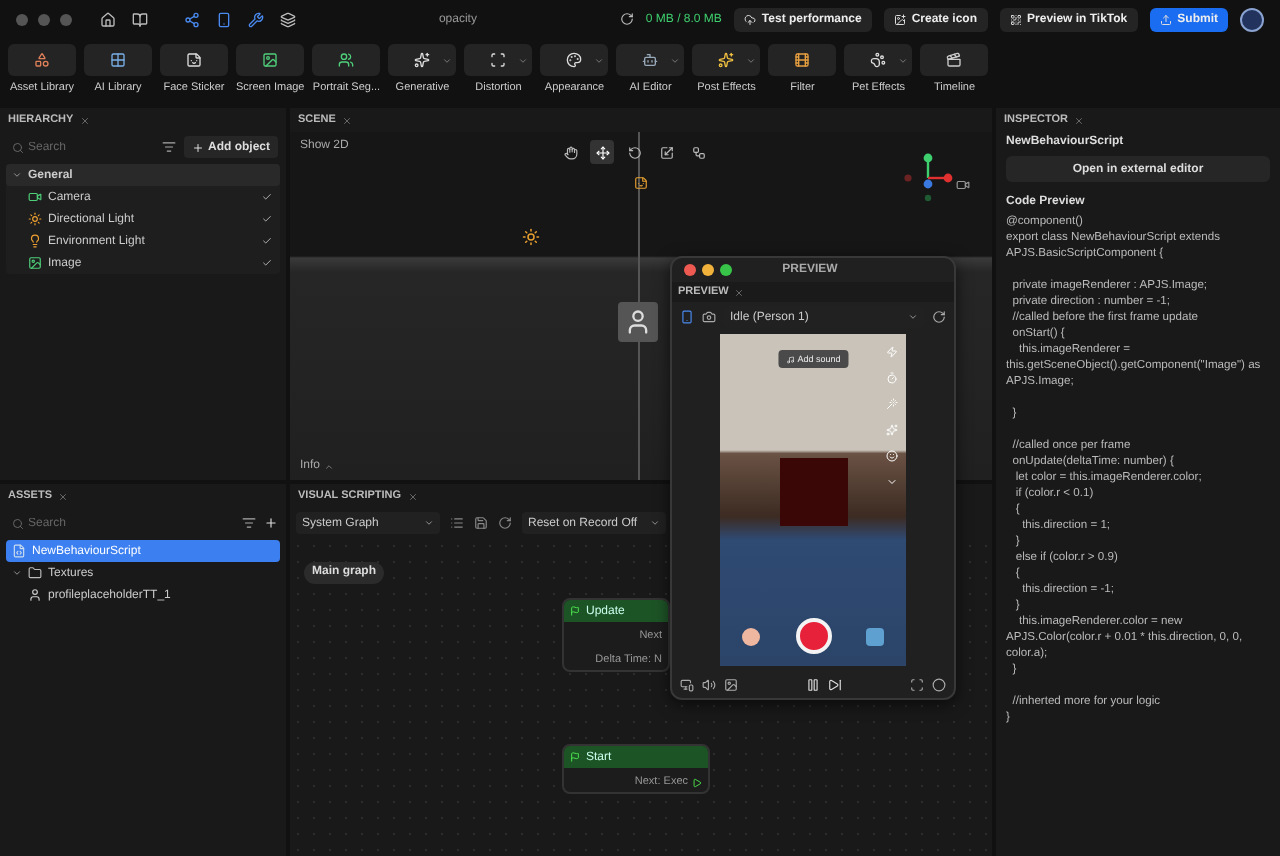 This screenshot has width=1280, height=856. Describe the element at coordinates (709, 685) in the screenshot. I see `volume-icon` at that location.